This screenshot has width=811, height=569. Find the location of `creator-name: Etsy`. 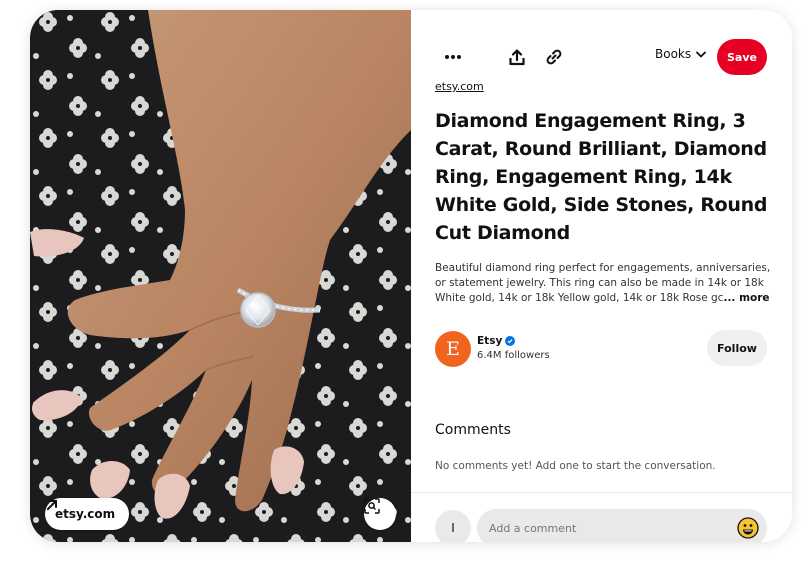

creator-name: Etsy is located at coordinates (489, 341).